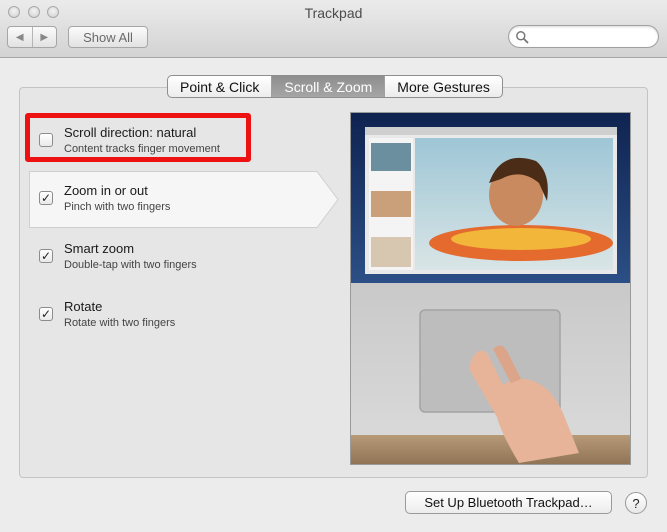 The height and width of the screenshot is (532, 667). Describe the element at coordinates (46, 256) in the screenshot. I see `smart-zoom-checkbox: ✓` at that location.